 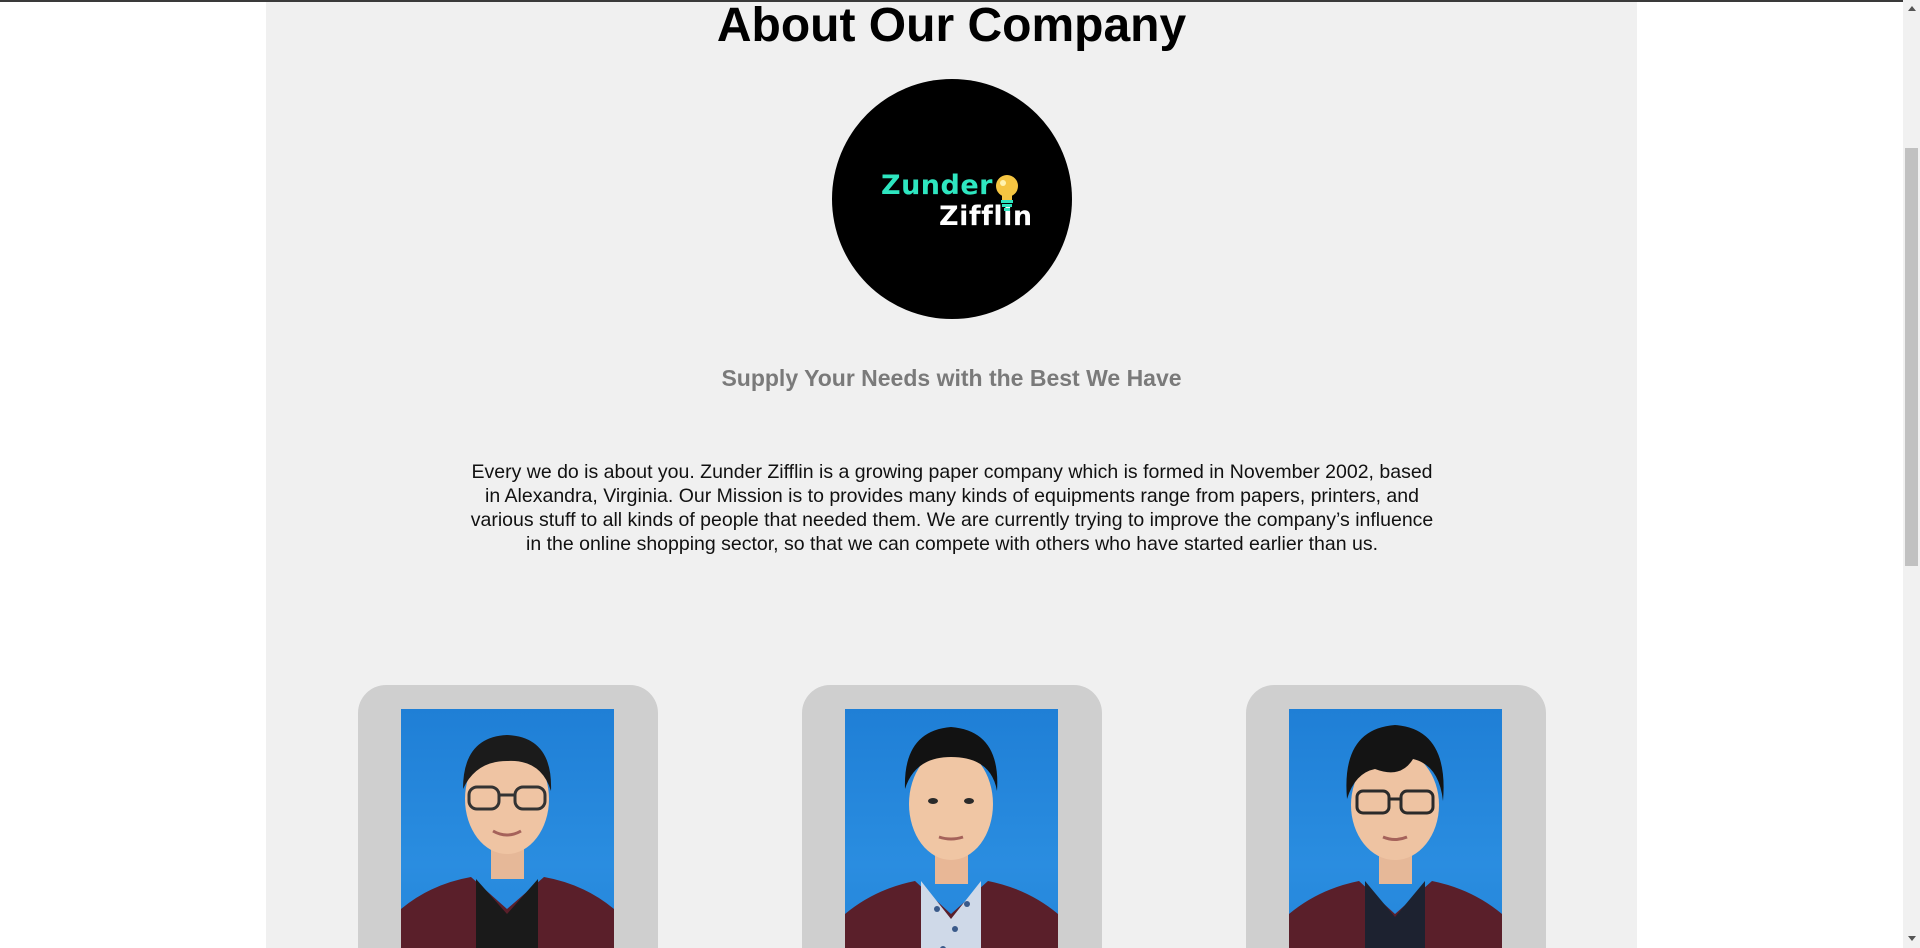 I want to click on scroll-up-icon, so click(x=1912, y=8).